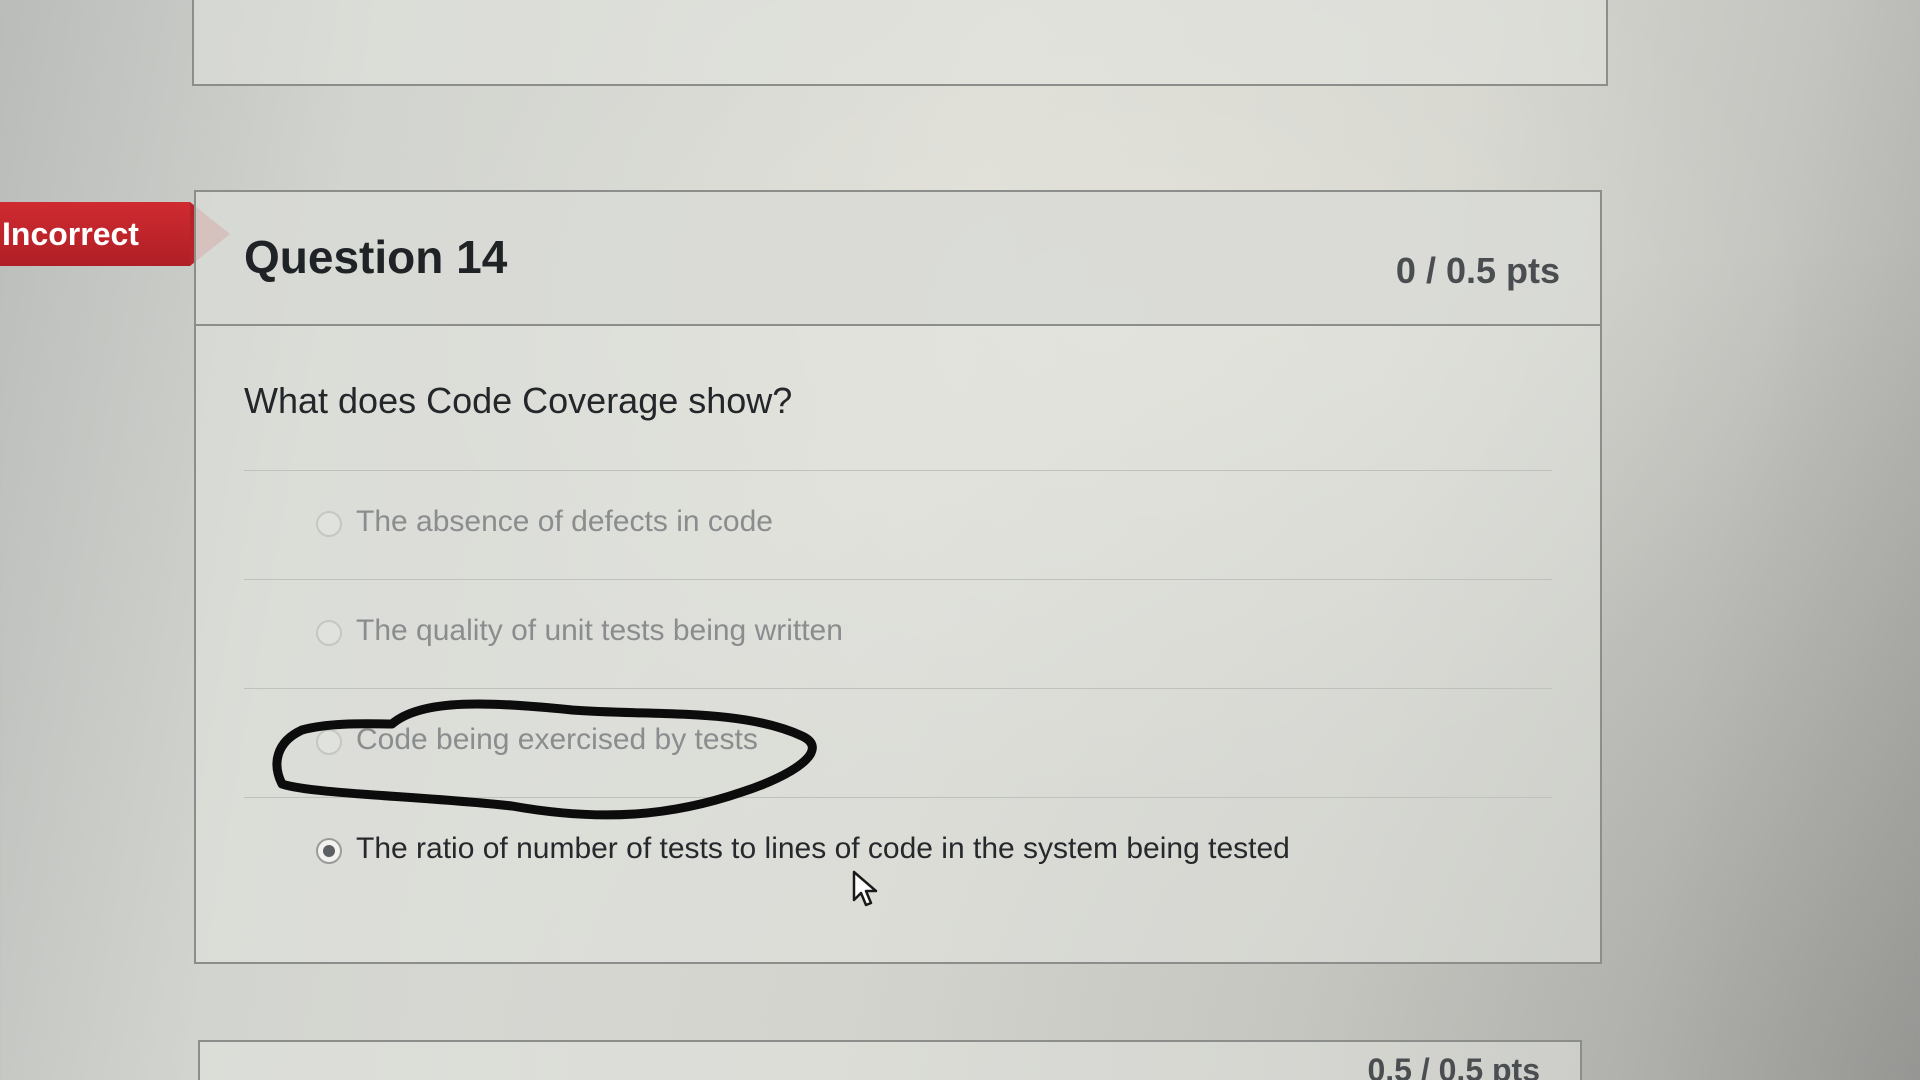  Describe the element at coordinates (518, 400) in the screenshot. I see `question-text: What does Code Coverage show?` at that location.